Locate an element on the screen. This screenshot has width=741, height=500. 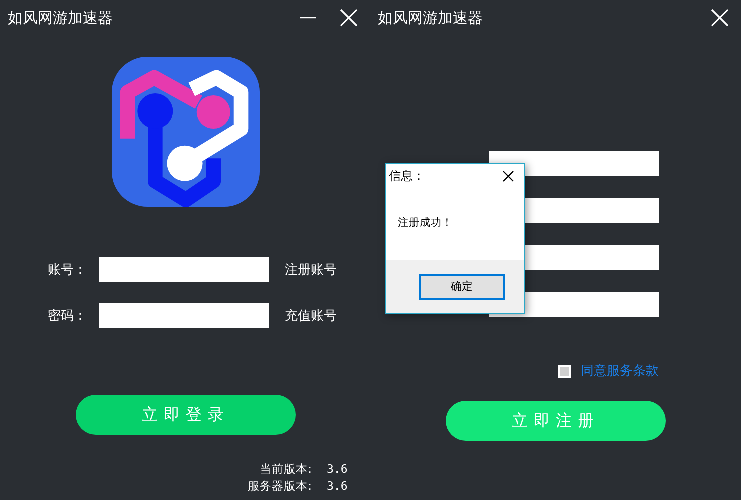
version-label: 当前版本: is located at coordinates (285, 469).